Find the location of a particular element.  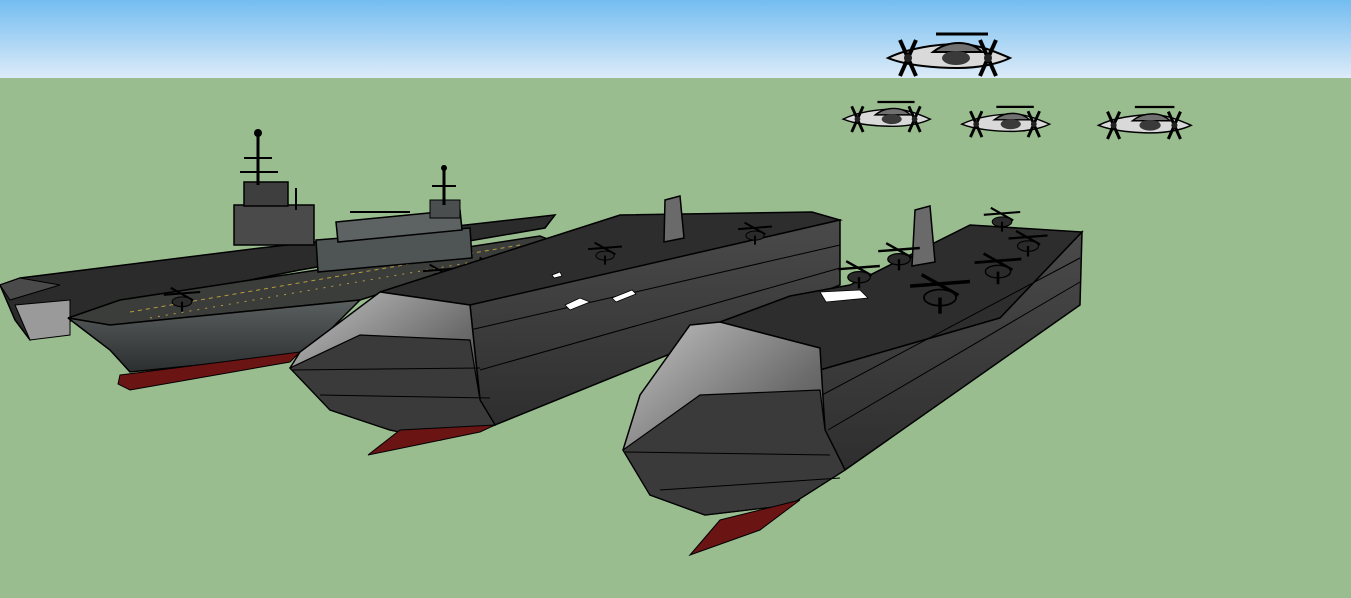

sky-background is located at coordinates (675, 39).